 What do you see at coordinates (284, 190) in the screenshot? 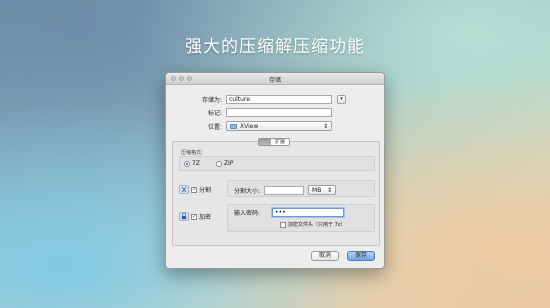
I see `split-size-input` at bounding box center [284, 190].